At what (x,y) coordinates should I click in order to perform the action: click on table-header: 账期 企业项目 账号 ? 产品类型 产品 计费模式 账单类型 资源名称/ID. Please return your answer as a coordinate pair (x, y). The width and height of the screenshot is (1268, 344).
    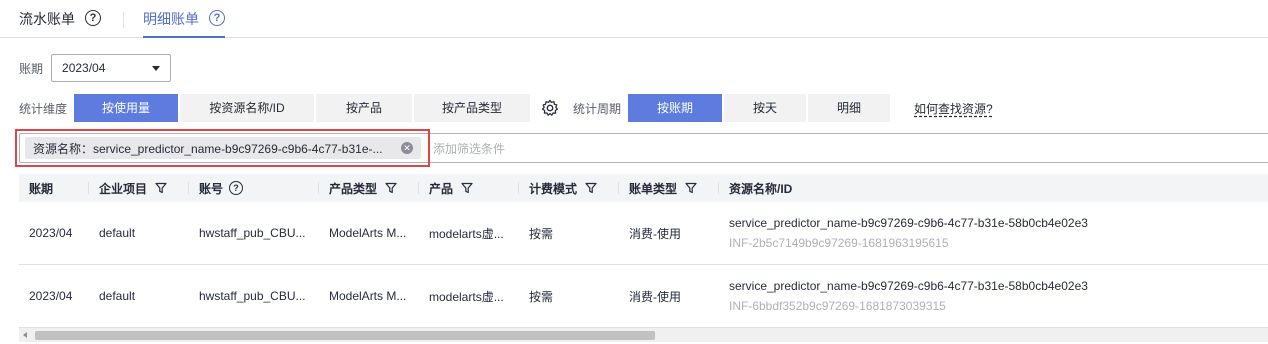
    Looking at the image, I should click on (643, 188).